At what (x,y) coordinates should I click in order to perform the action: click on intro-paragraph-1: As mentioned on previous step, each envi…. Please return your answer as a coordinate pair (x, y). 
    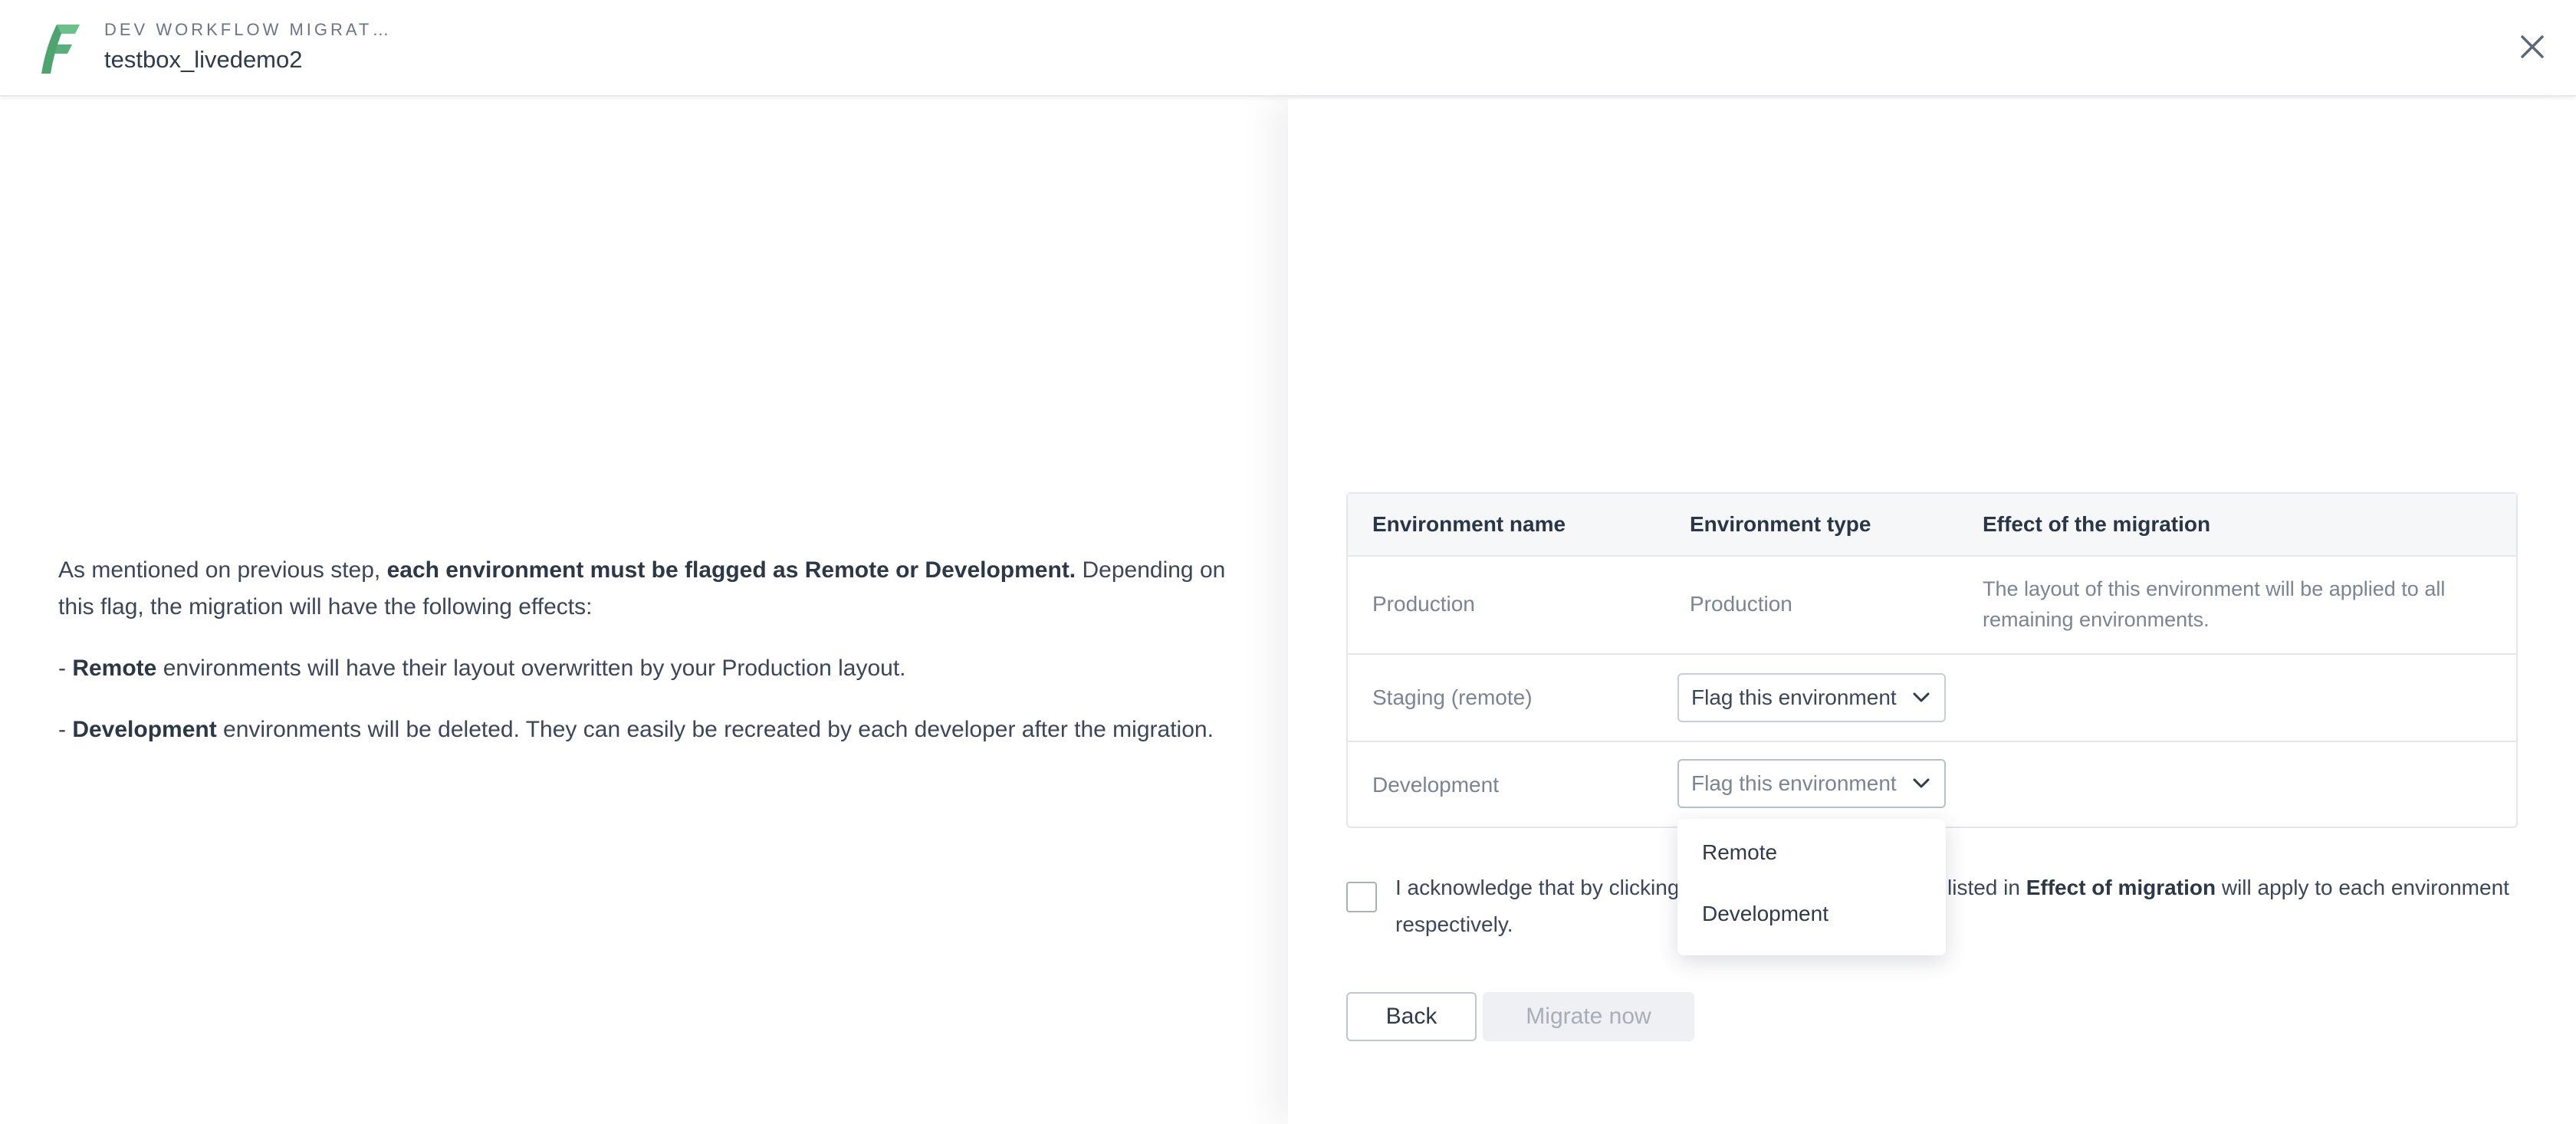
    Looking at the image, I should click on (642, 588).